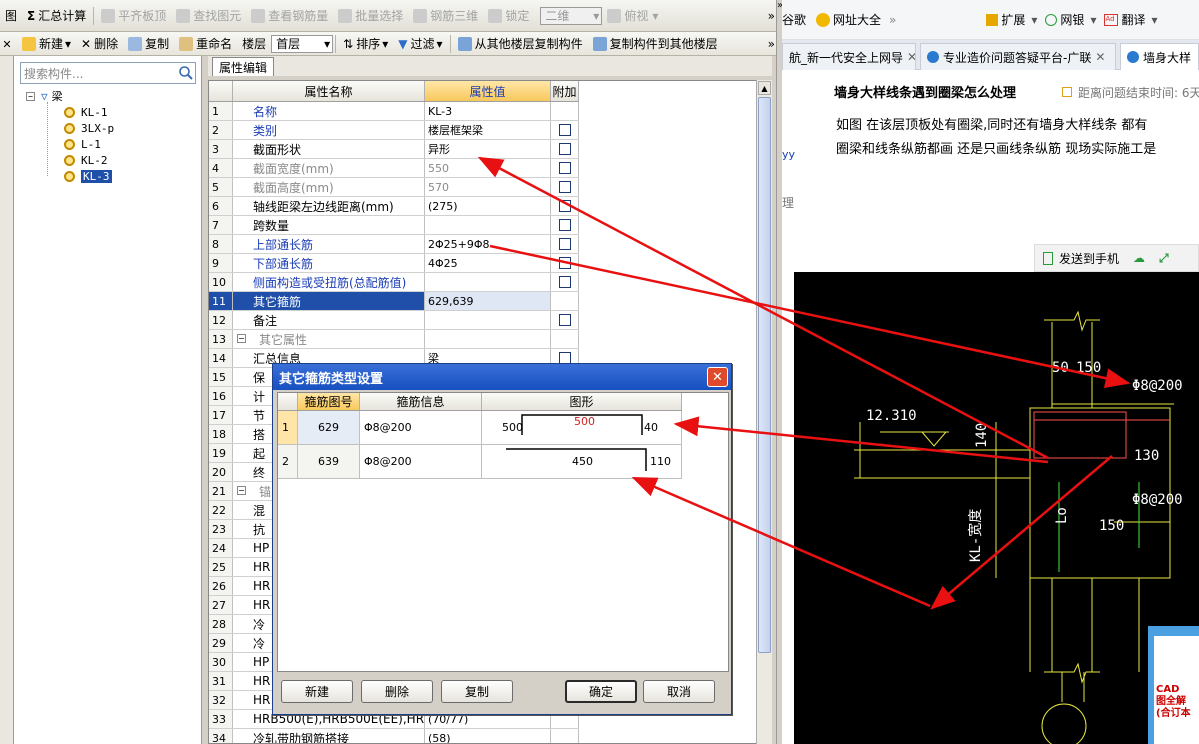  I want to click on property-value-cell: 4Φ25, so click(488, 263).